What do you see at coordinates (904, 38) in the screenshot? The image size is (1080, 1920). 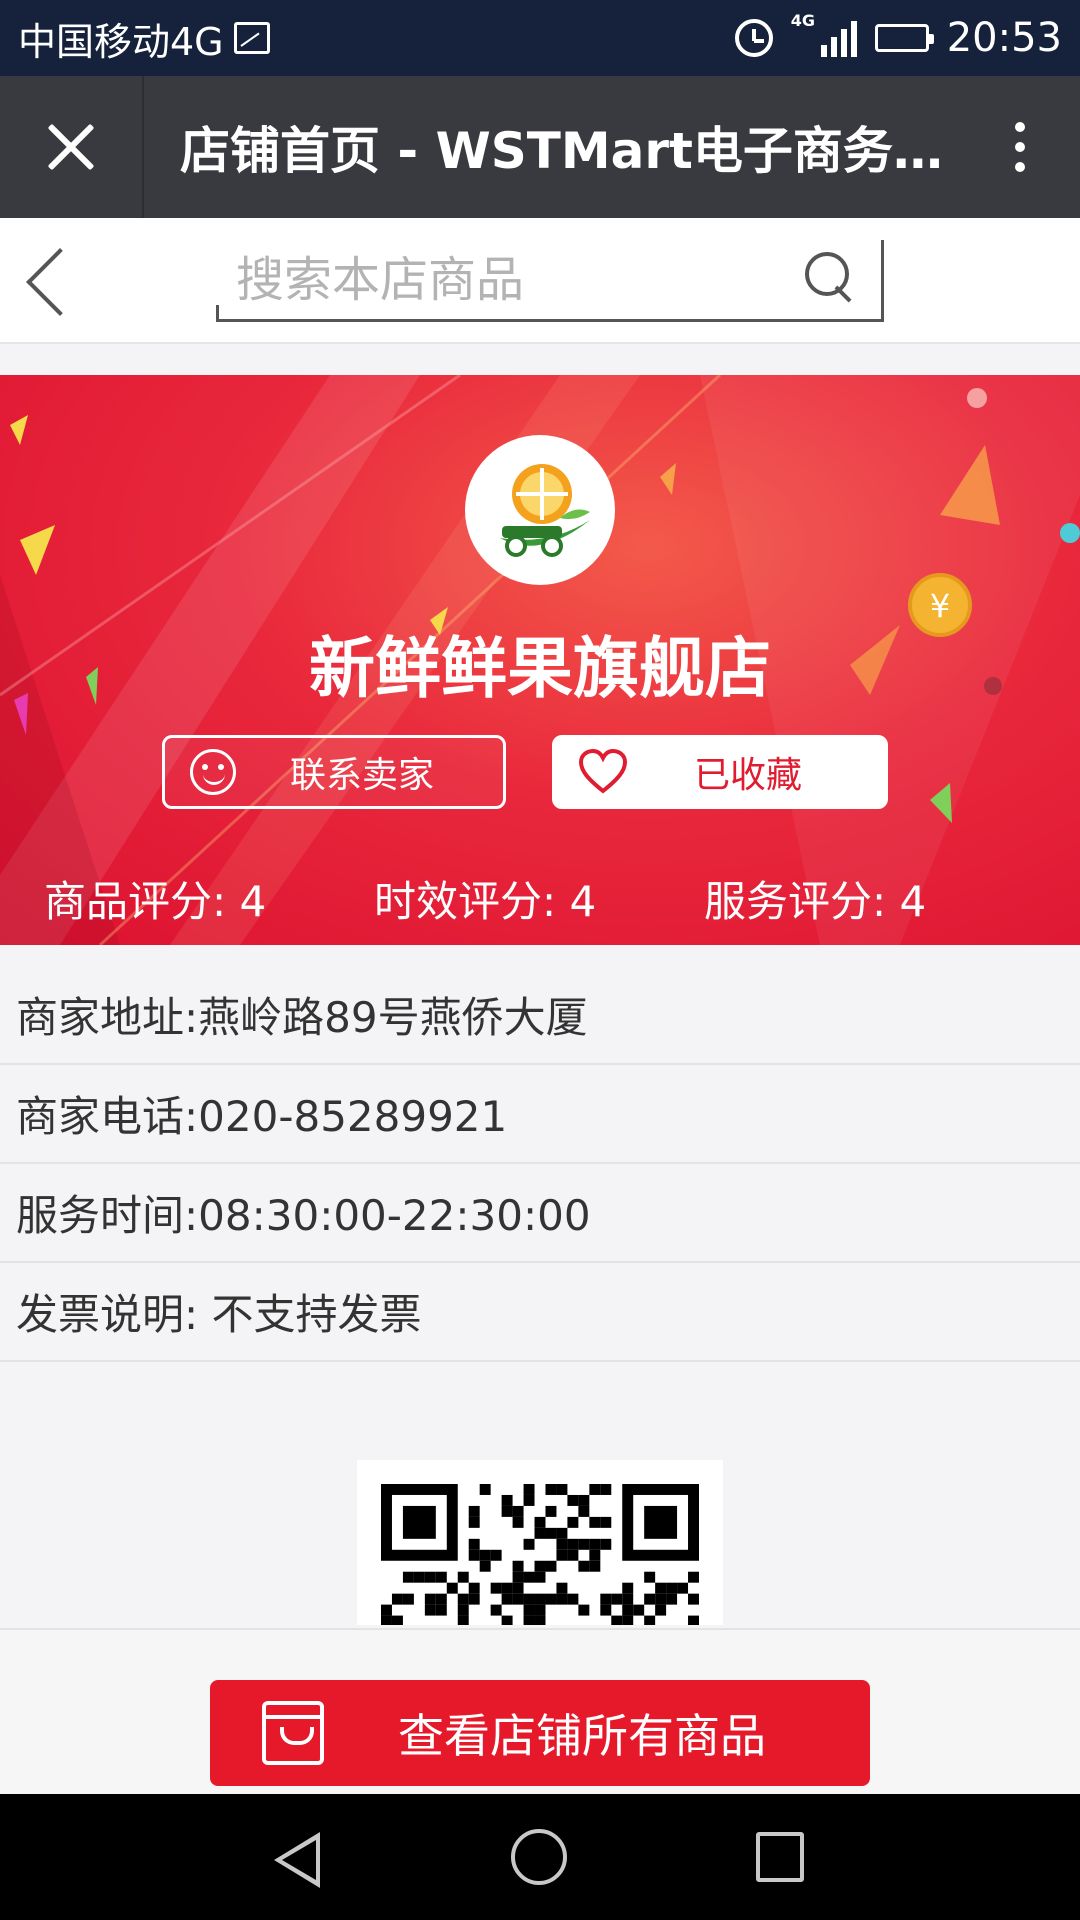 I see `battery-icon` at bounding box center [904, 38].